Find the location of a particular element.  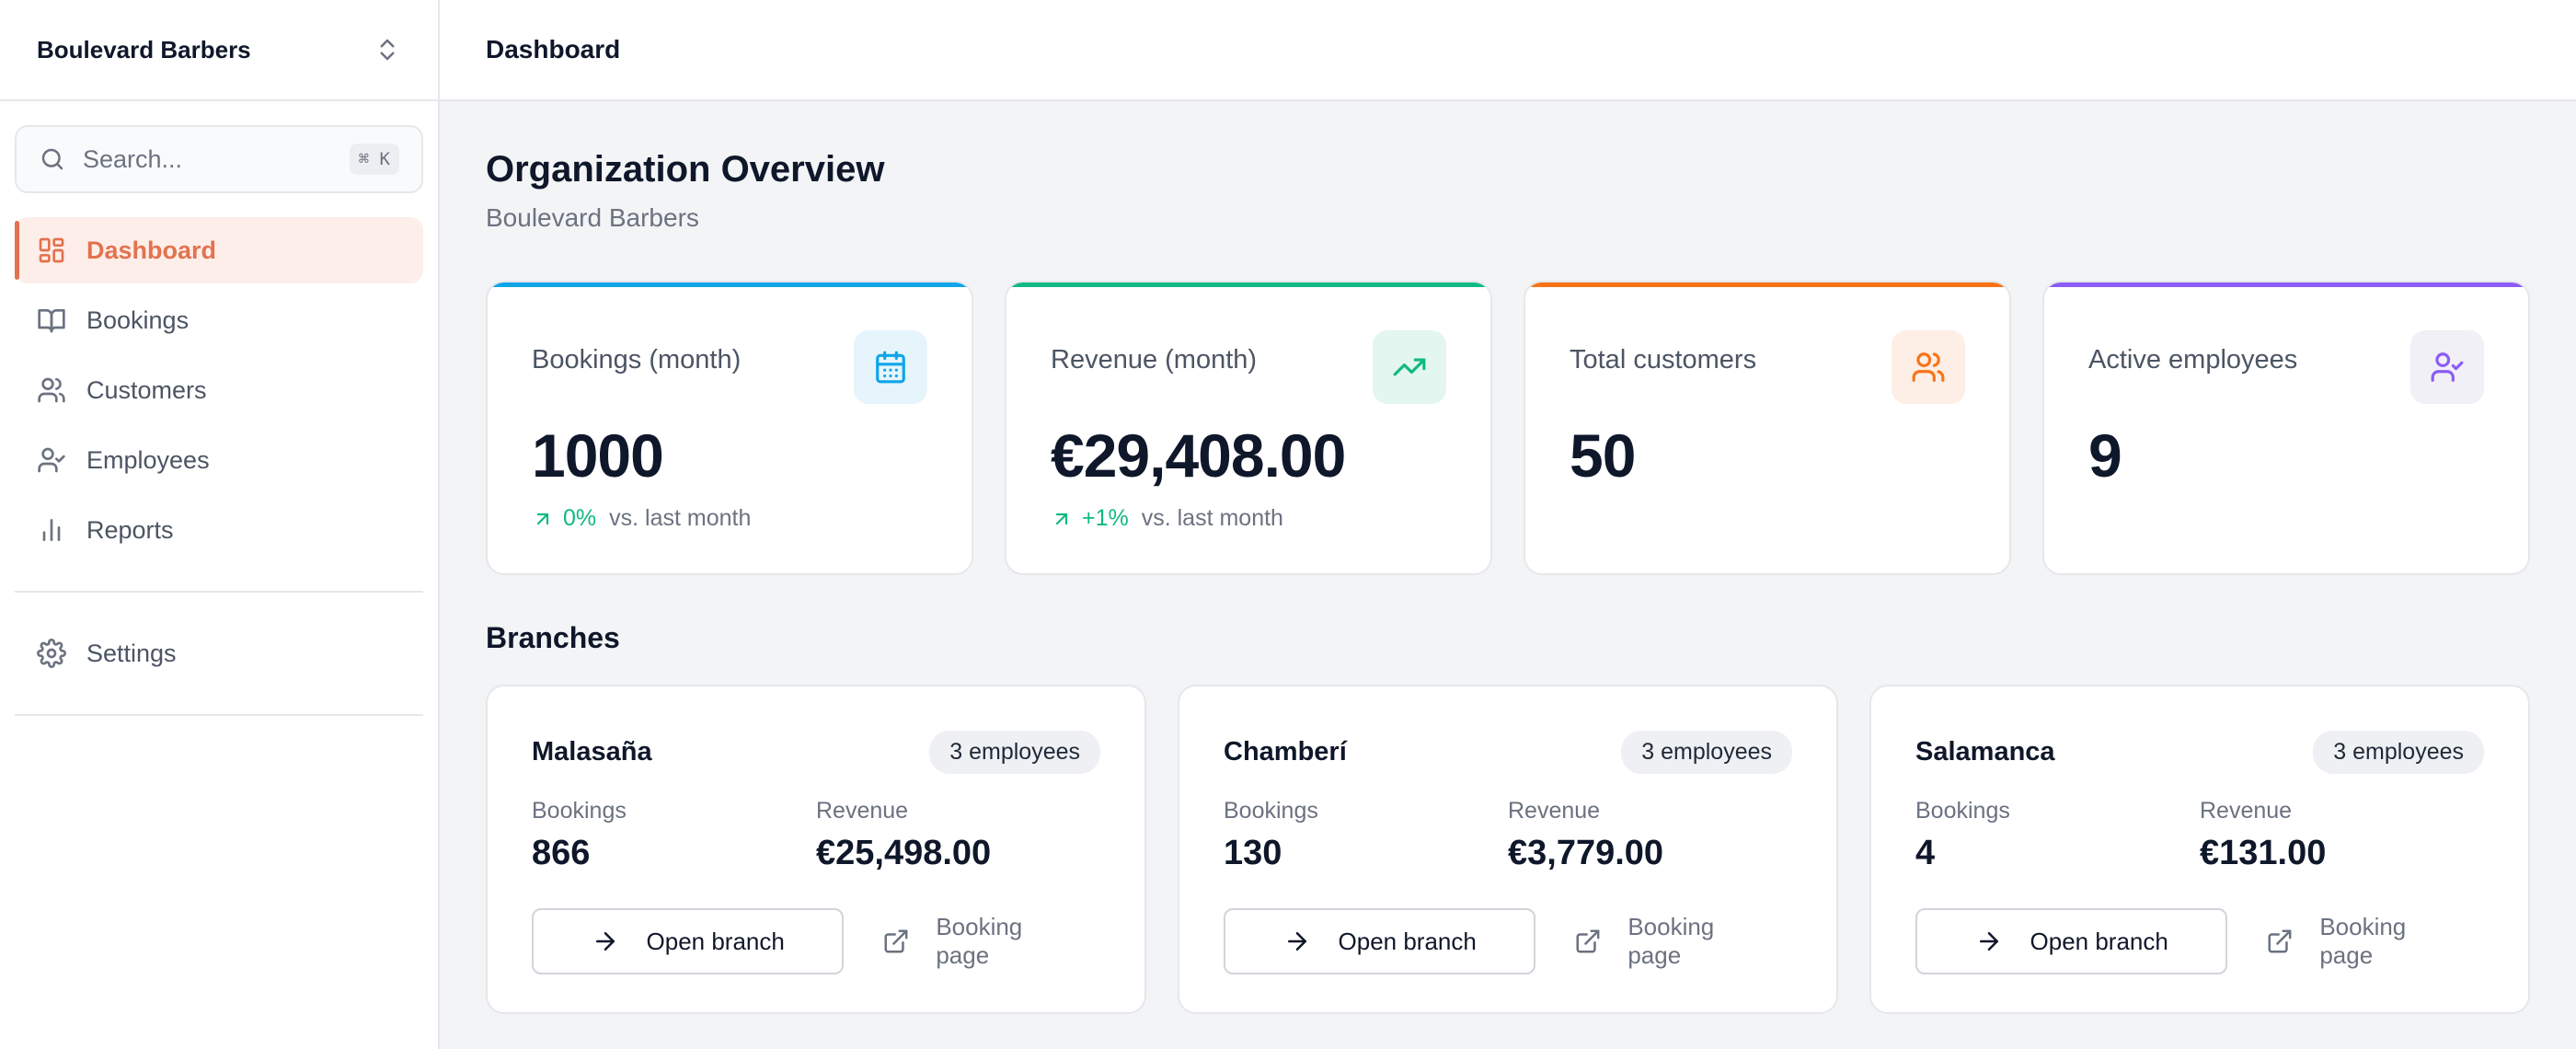

stat-value: 9 is located at coordinates (2105, 455).